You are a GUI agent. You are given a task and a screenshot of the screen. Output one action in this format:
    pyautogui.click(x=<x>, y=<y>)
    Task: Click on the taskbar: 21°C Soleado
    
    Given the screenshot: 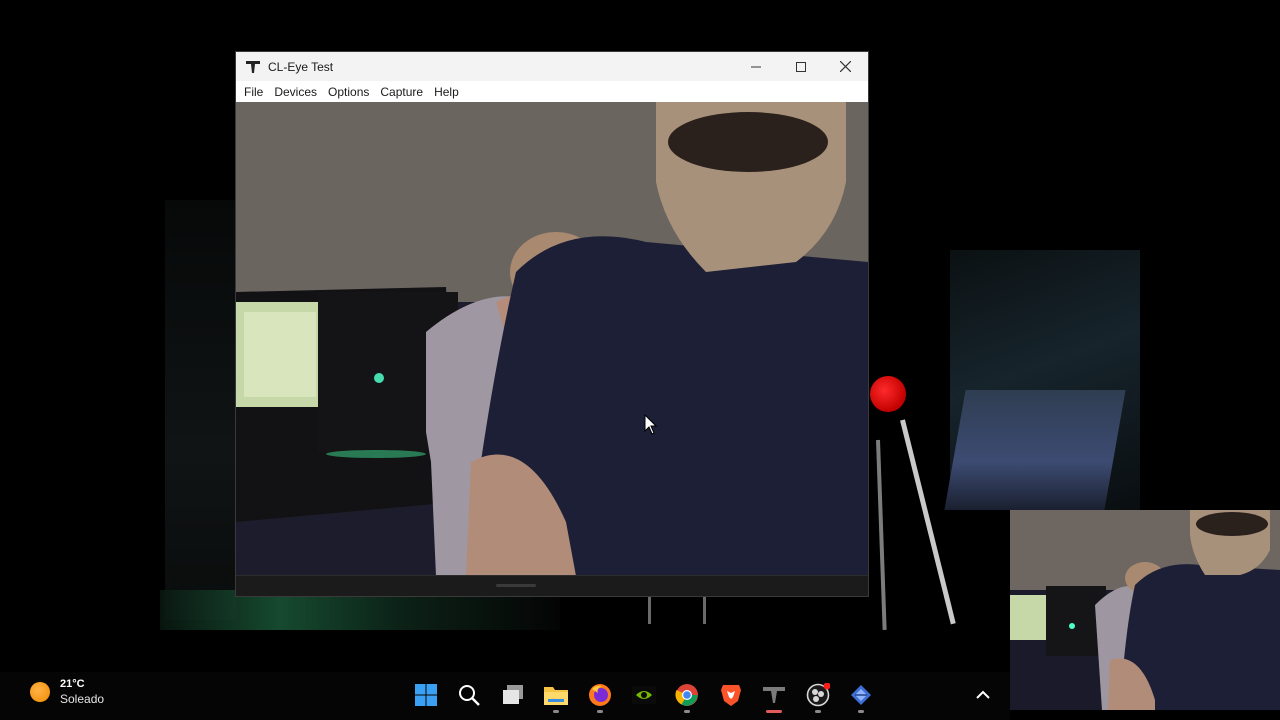 What is the action you would take?
    pyautogui.click(x=505, y=696)
    